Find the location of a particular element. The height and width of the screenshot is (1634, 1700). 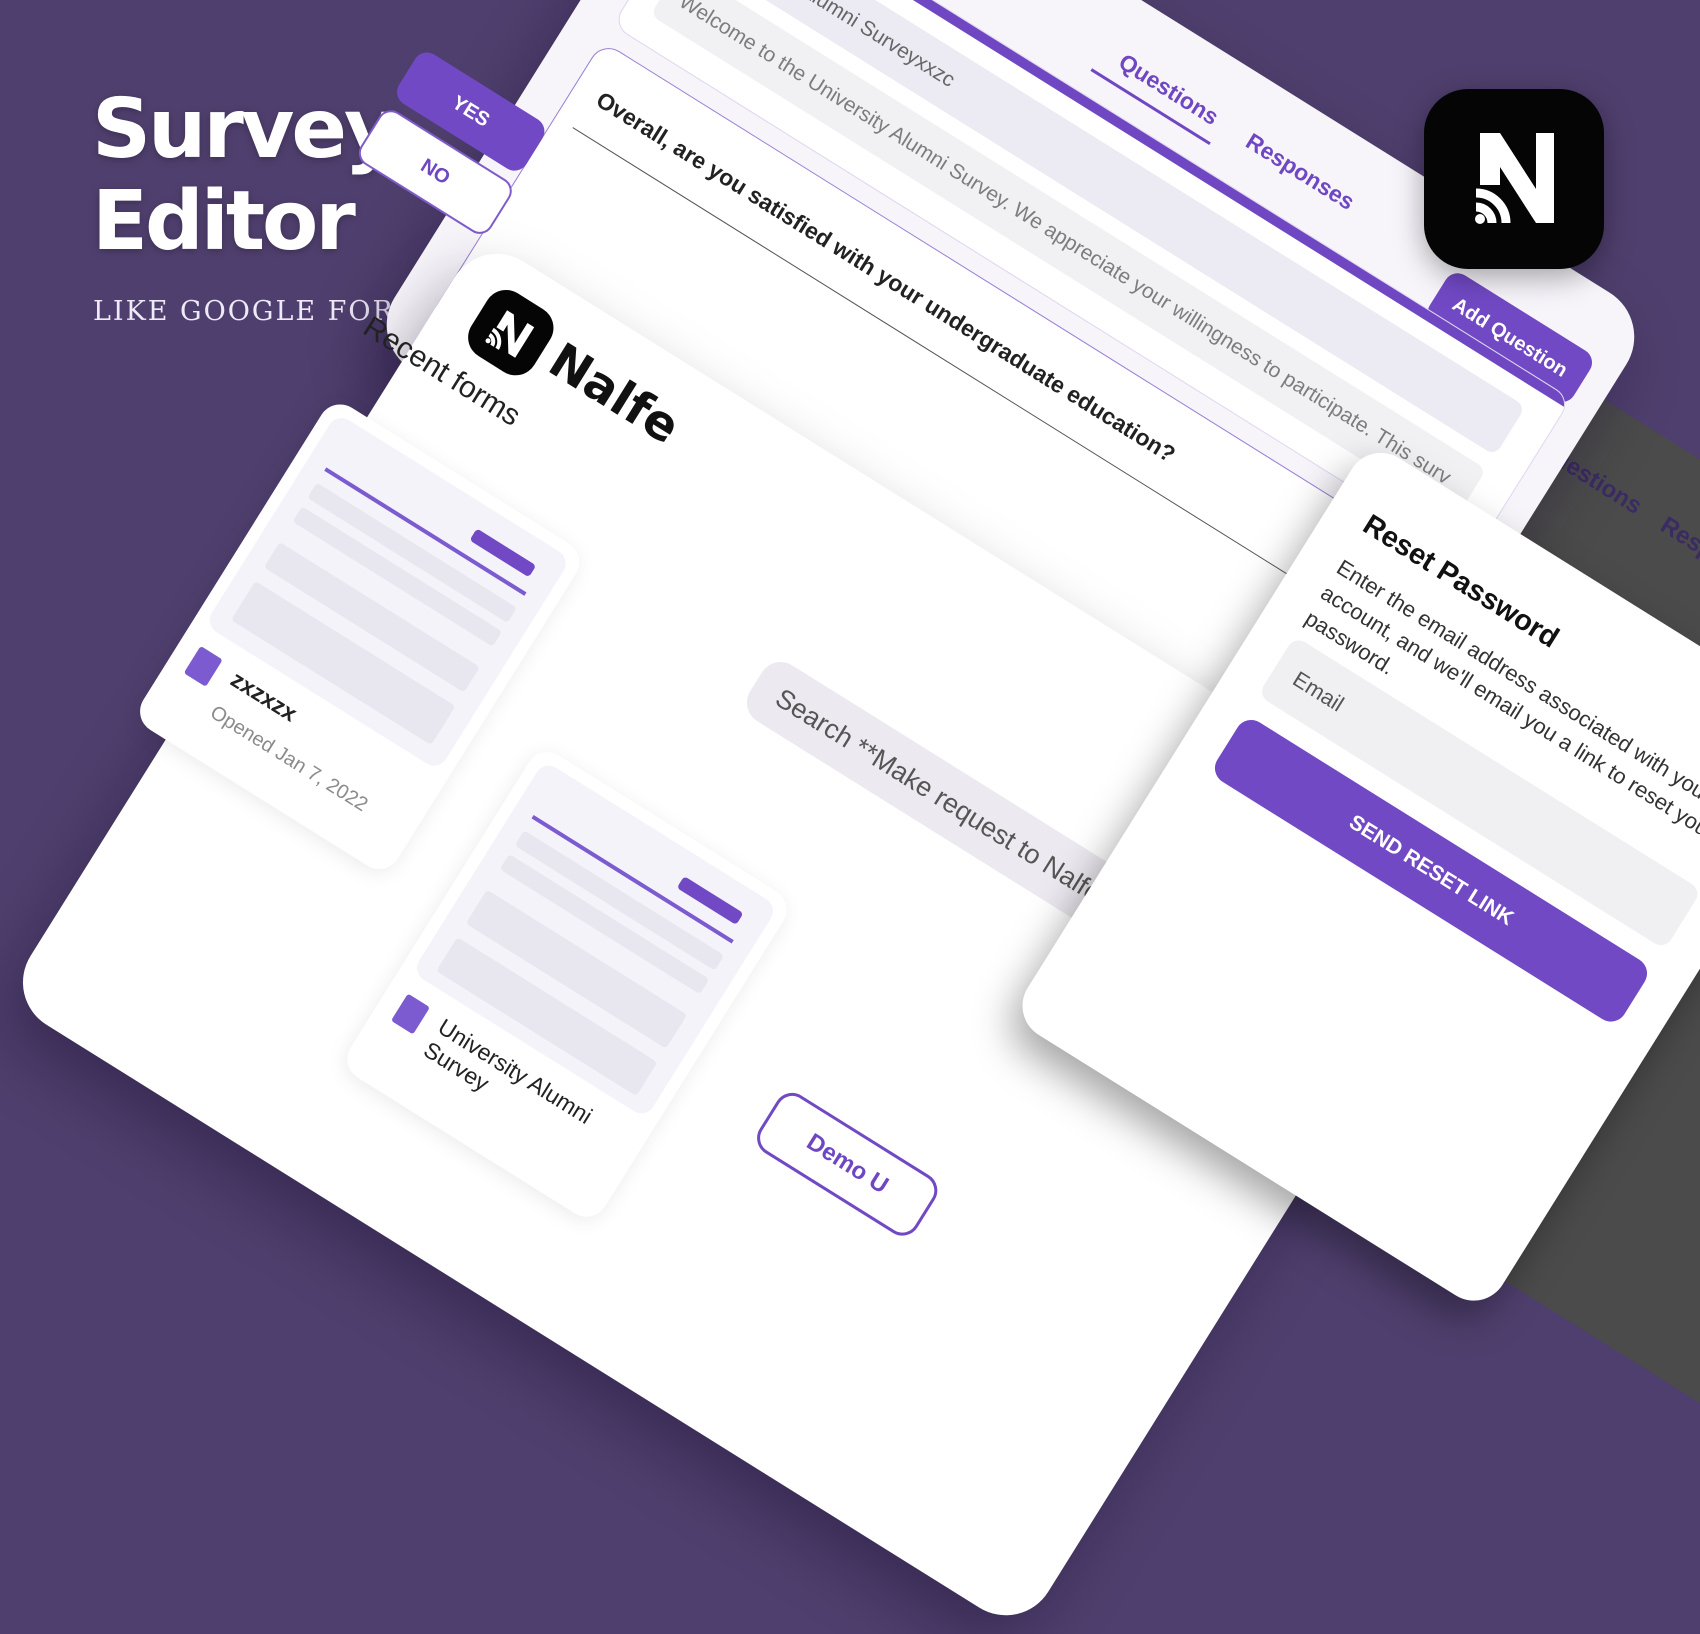

form-thumbnail is located at coordinates (388, 591).